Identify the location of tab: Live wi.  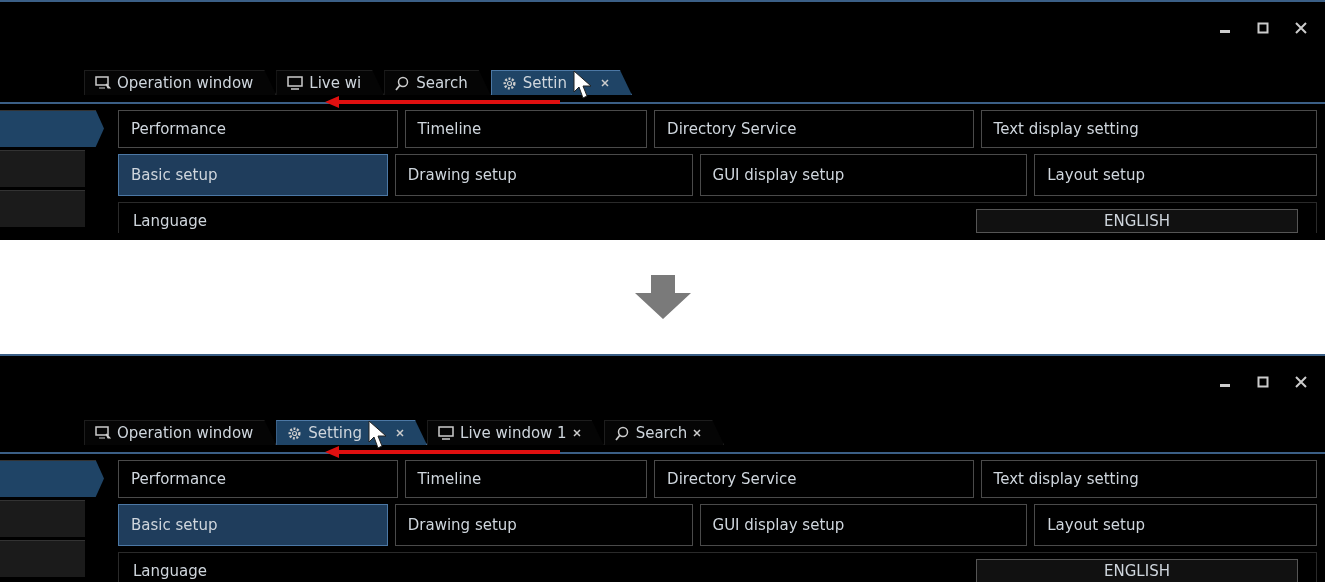
(330, 82).